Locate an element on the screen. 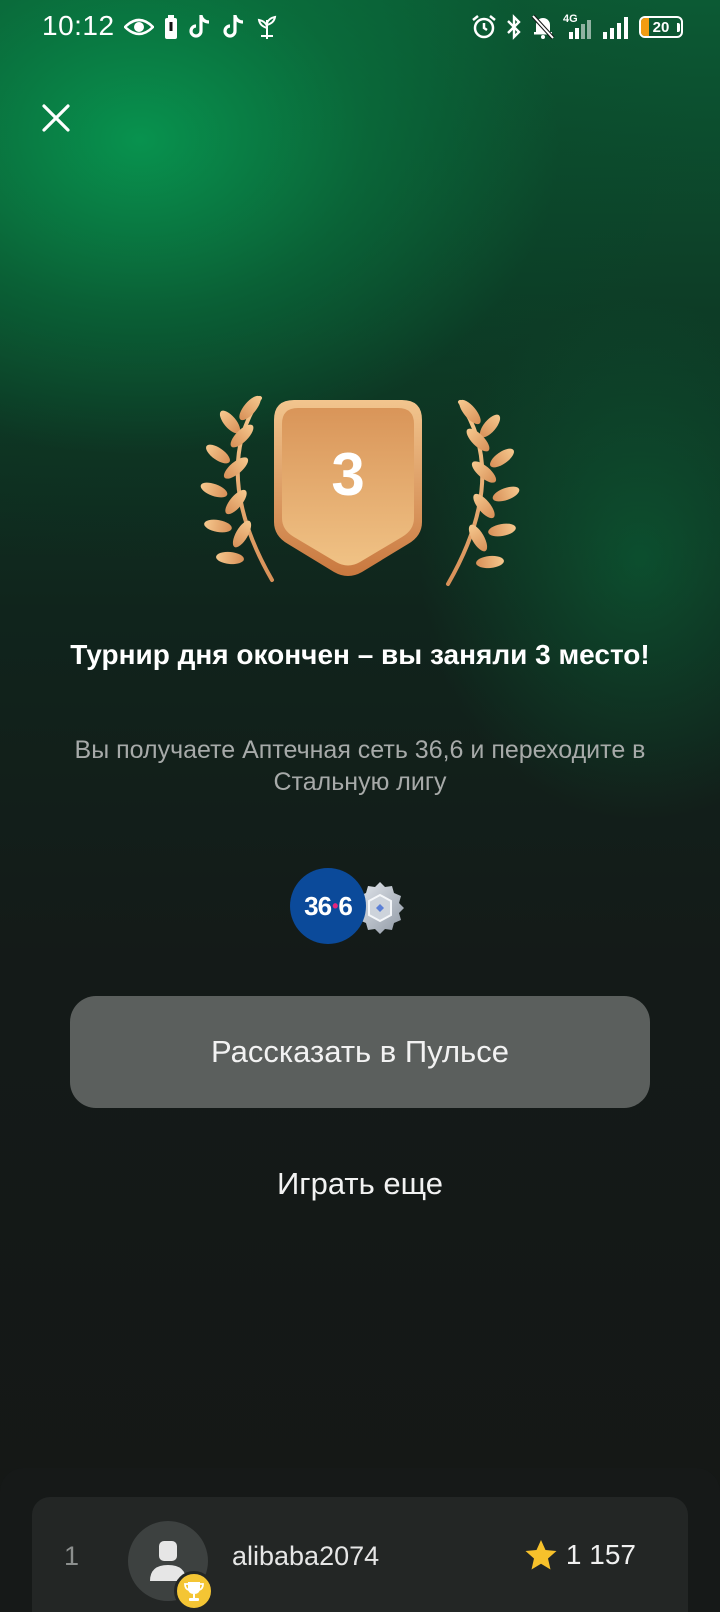 This screenshot has width=720, height=1612. battery-icon: 20 is located at coordinates (661, 27).